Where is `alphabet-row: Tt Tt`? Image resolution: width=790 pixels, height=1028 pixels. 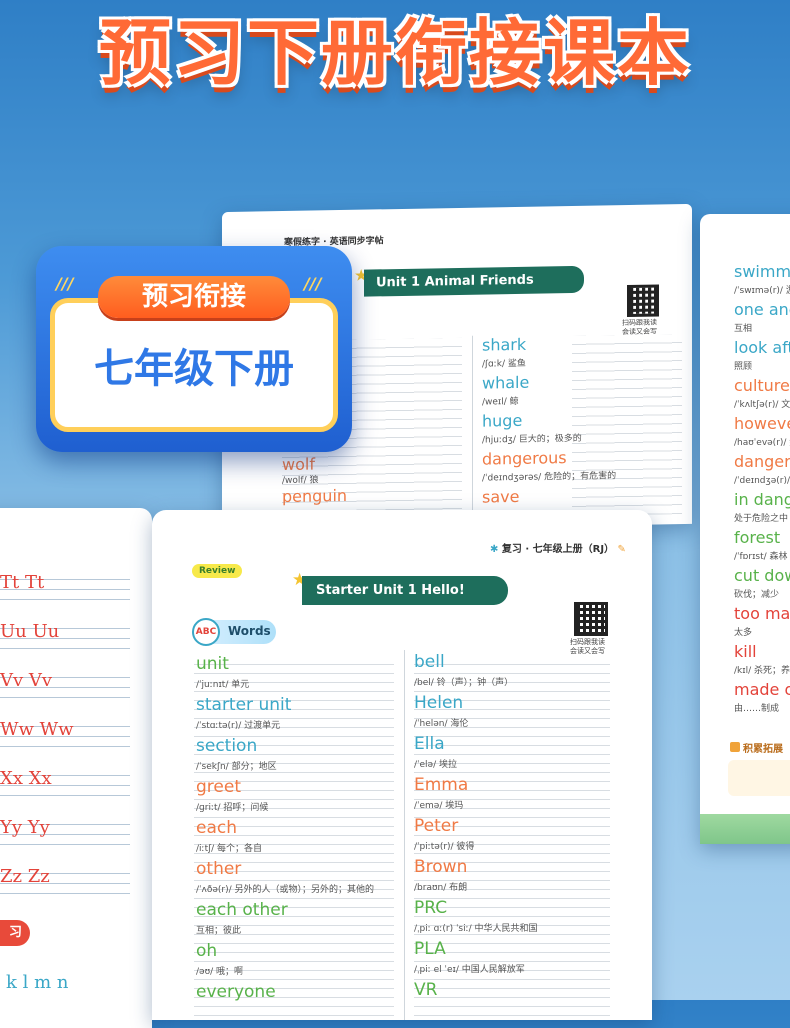
alphabet-row: Tt Tt is located at coordinates (22, 582).